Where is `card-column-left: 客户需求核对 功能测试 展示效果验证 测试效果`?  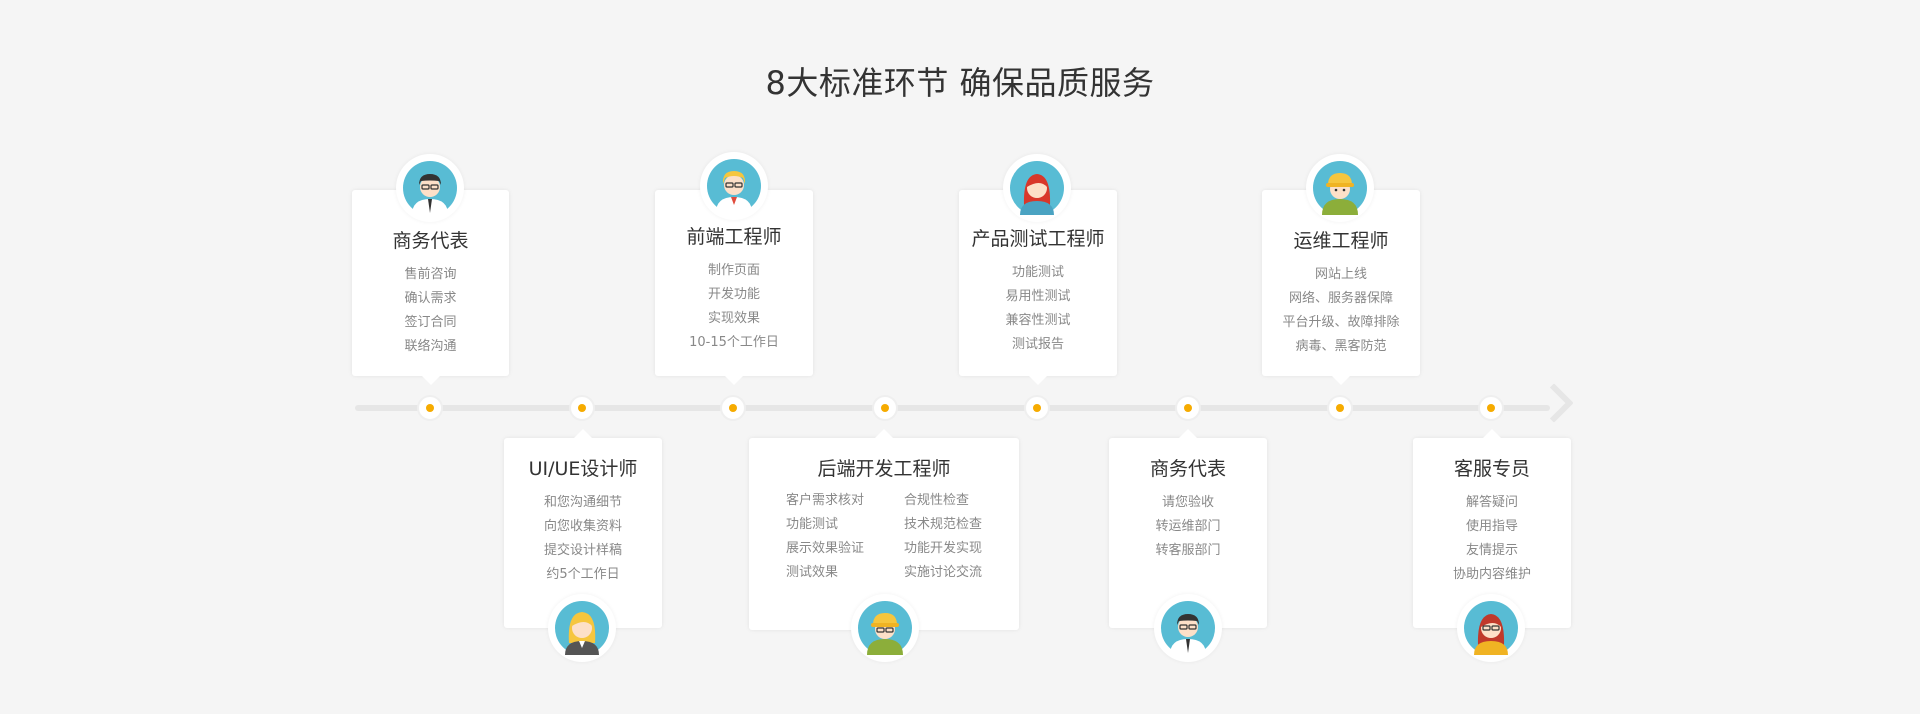
card-column-left: 客户需求核对 功能测试 展示效果验证 测试效果 is located at coordinates (825, 537).